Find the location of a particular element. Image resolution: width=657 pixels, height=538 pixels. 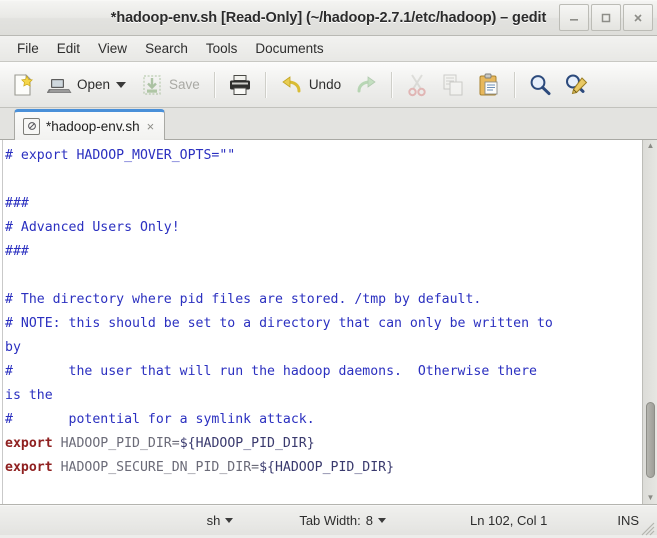

file-type-icon is located at coordinates (31, 126).